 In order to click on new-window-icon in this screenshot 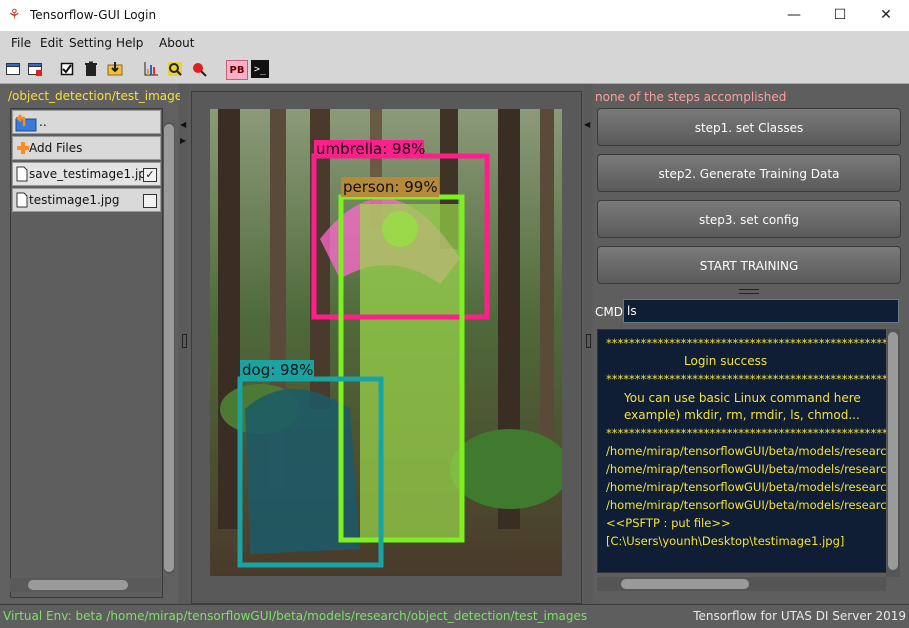, I will do `click(13, 69)`.